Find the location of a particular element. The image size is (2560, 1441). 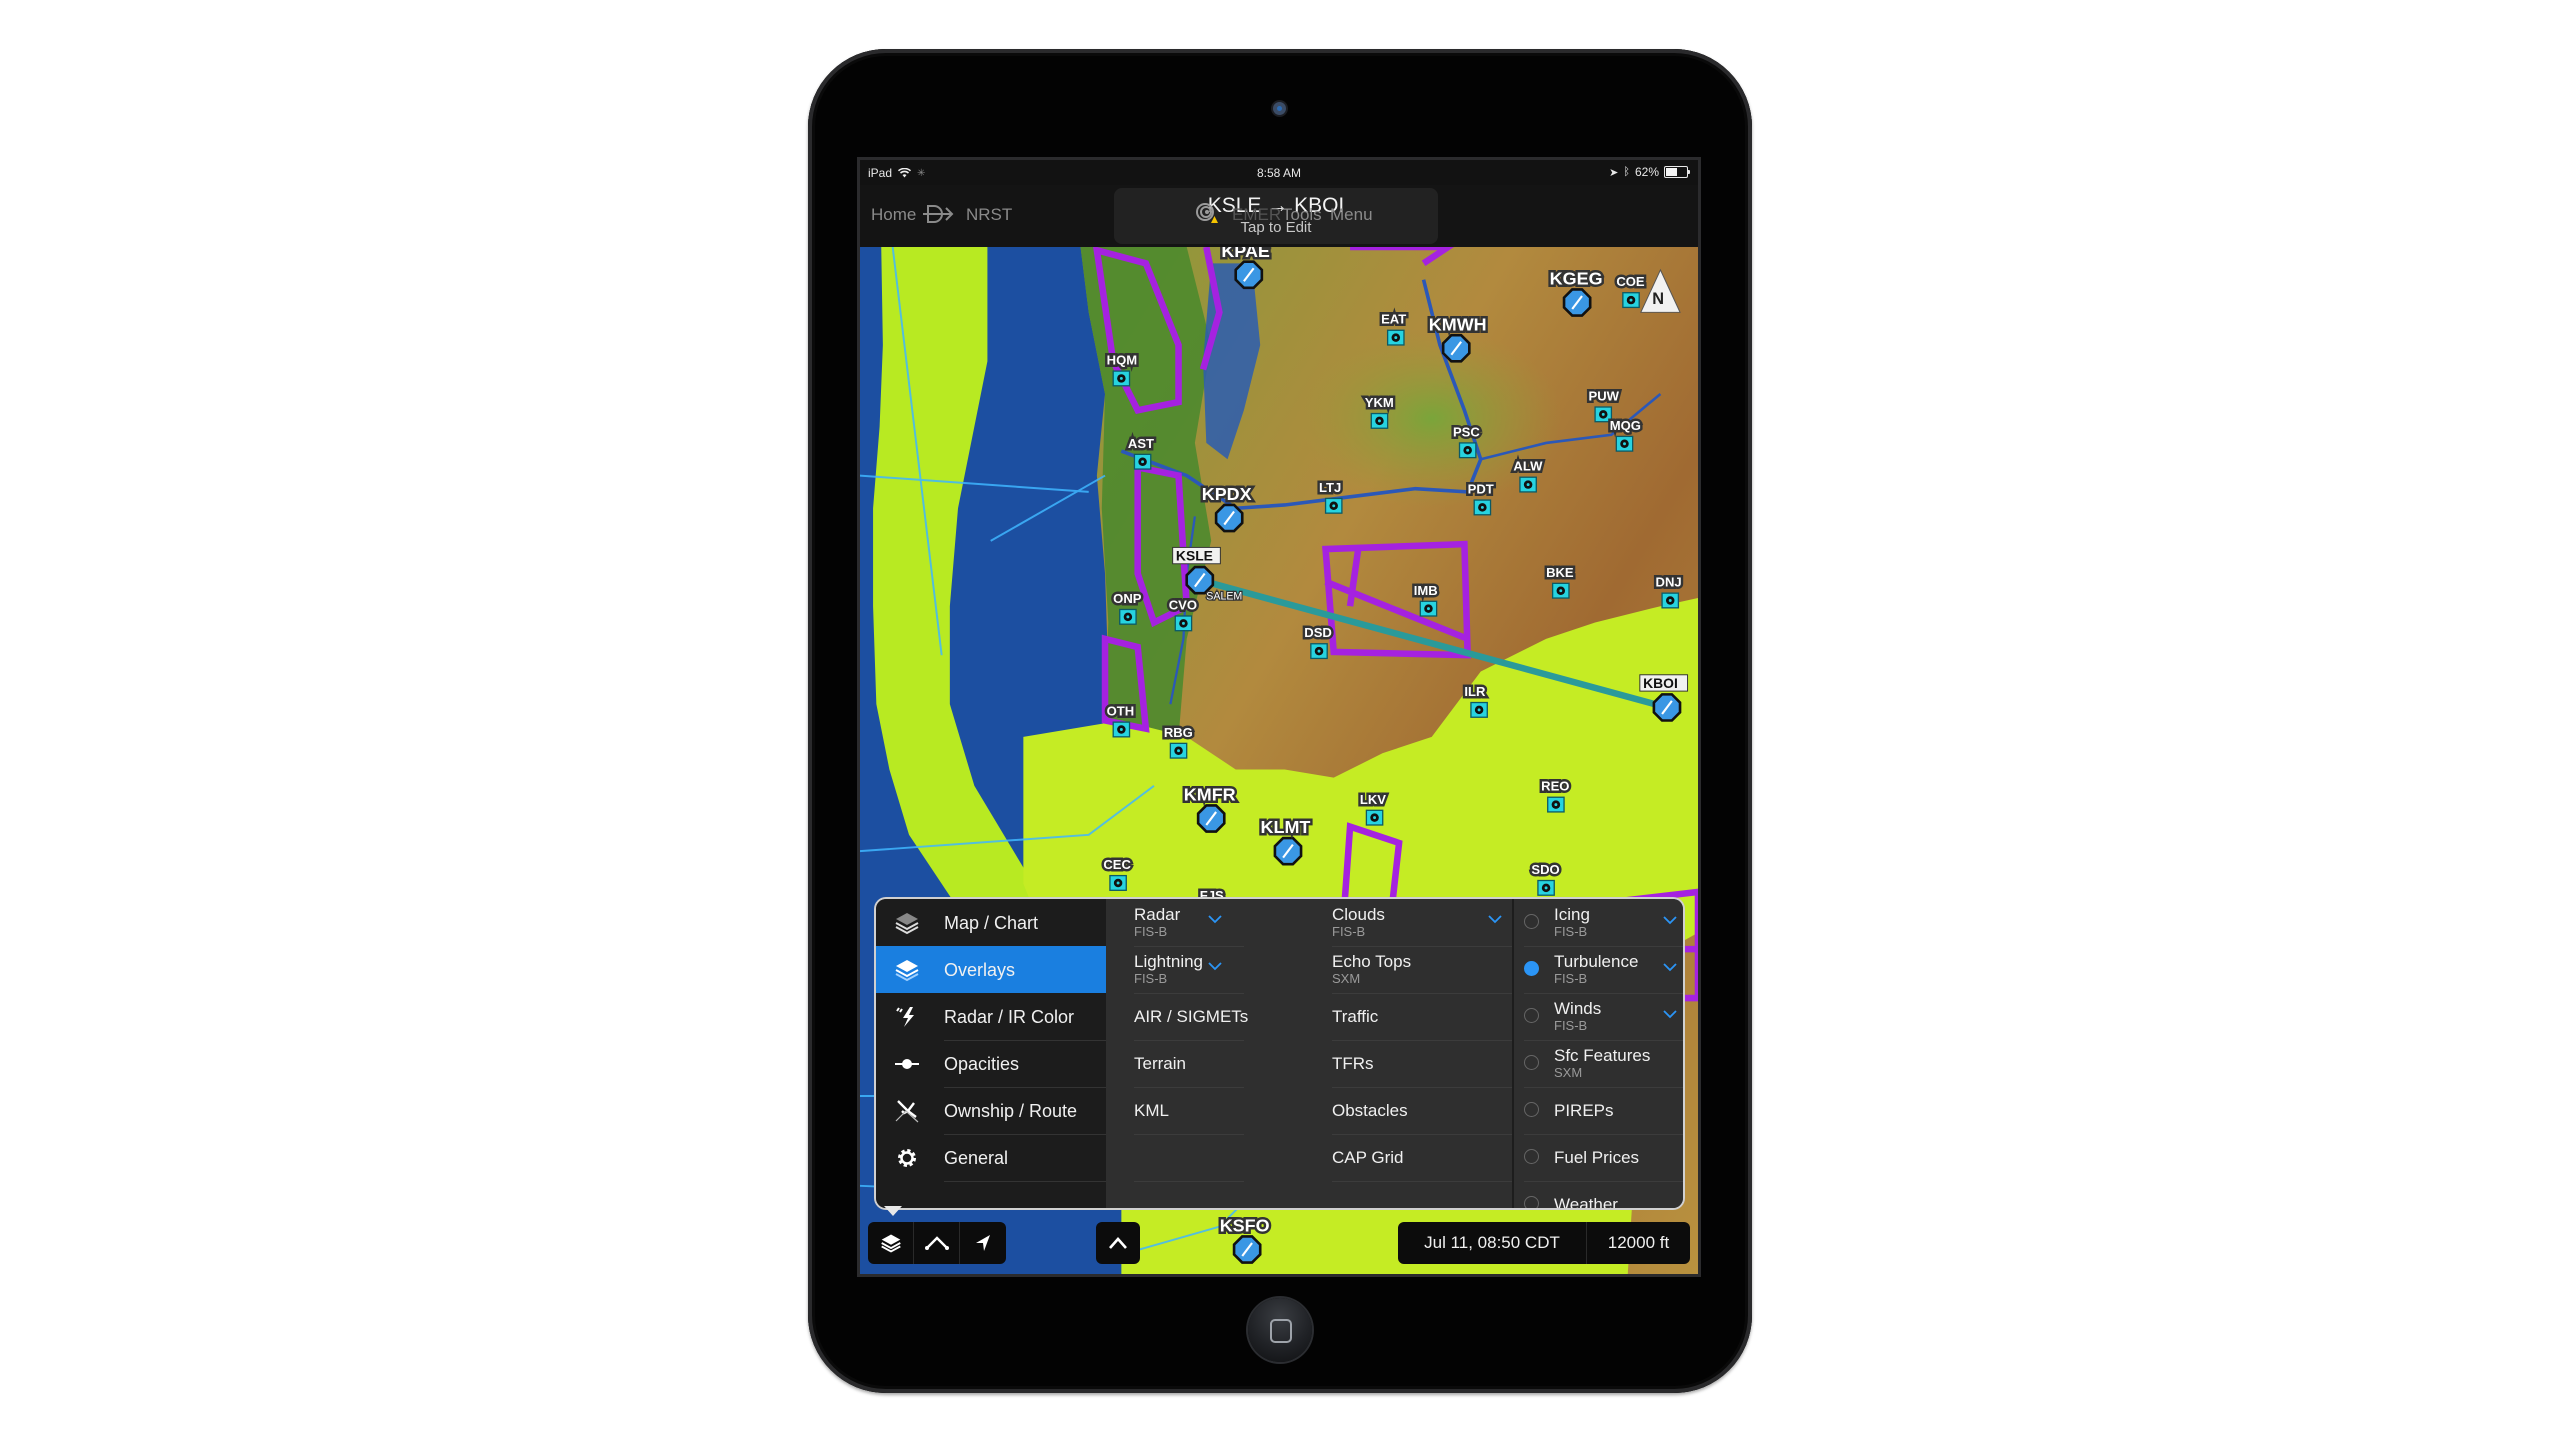

navaid-label: BKE is located at coordinates (1560, 572).